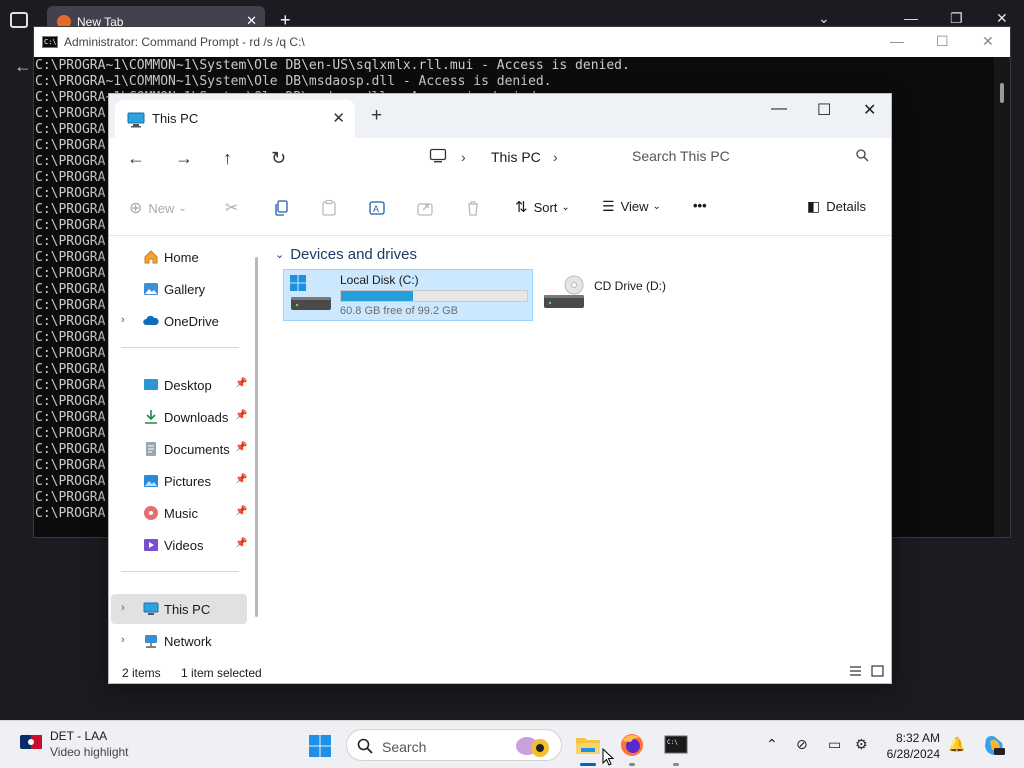  I want to click on new-tab-button: +, so click(376, 116).